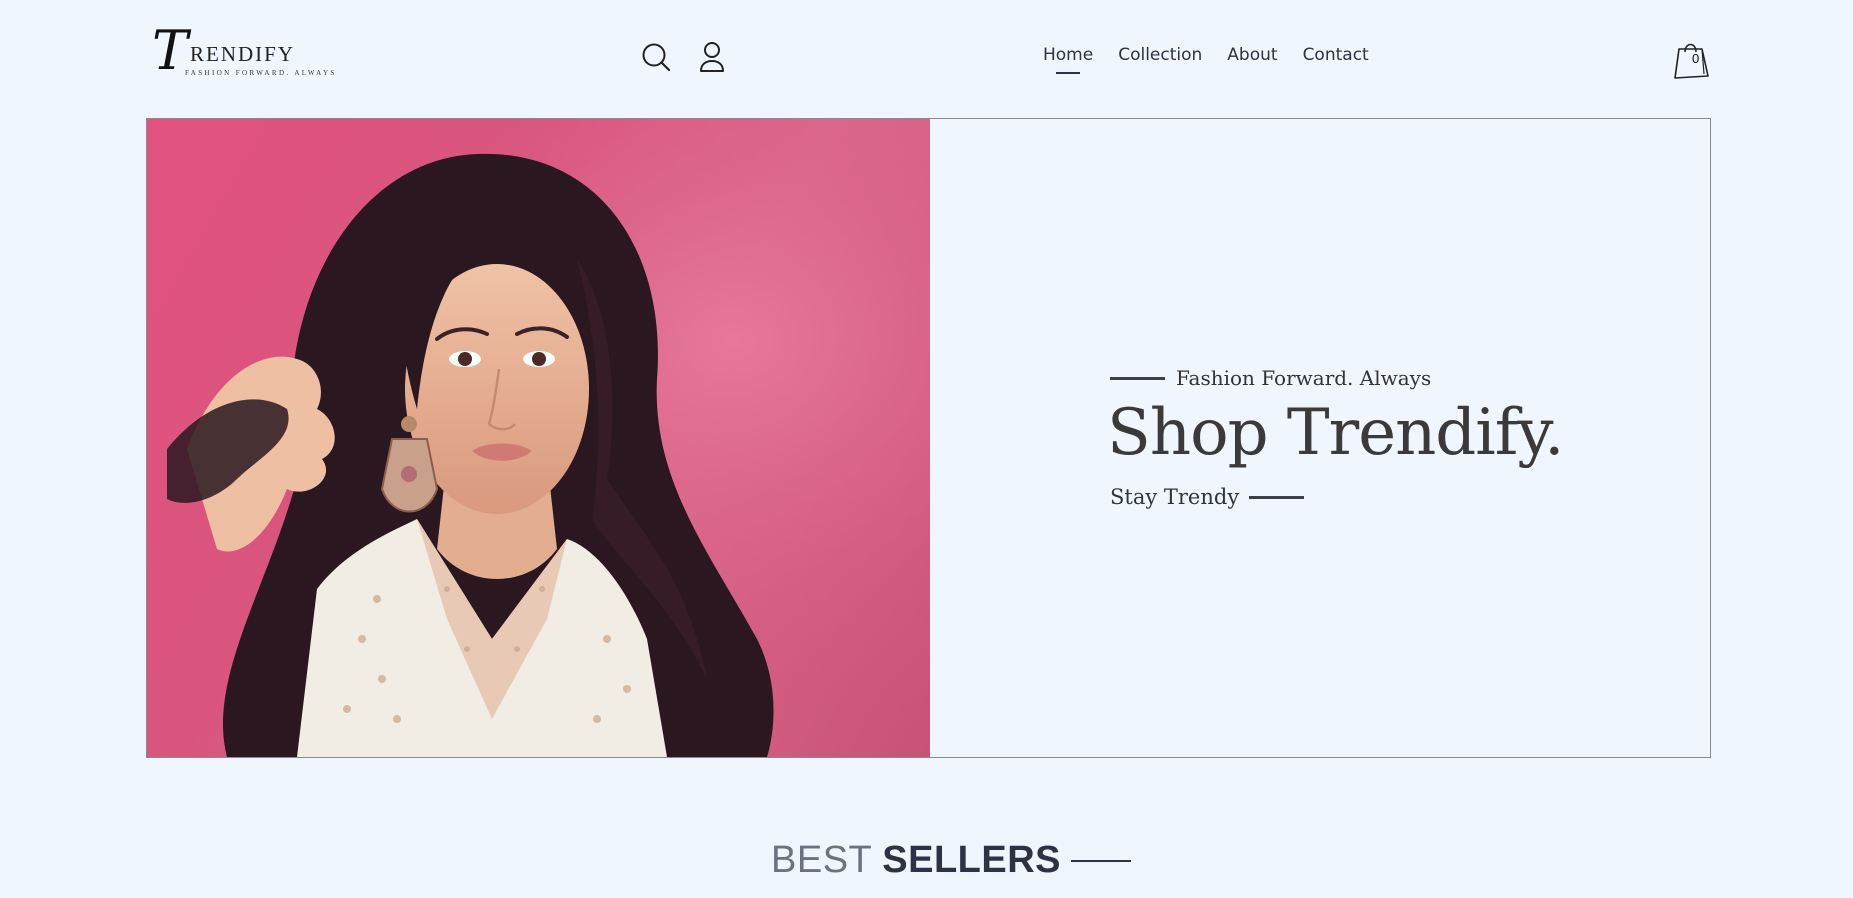 The image size is (1853, 898). Describe the element at coordinates (1175, 497) in the screenshot. I see `hero-subline: Stay Trendy` at that location.